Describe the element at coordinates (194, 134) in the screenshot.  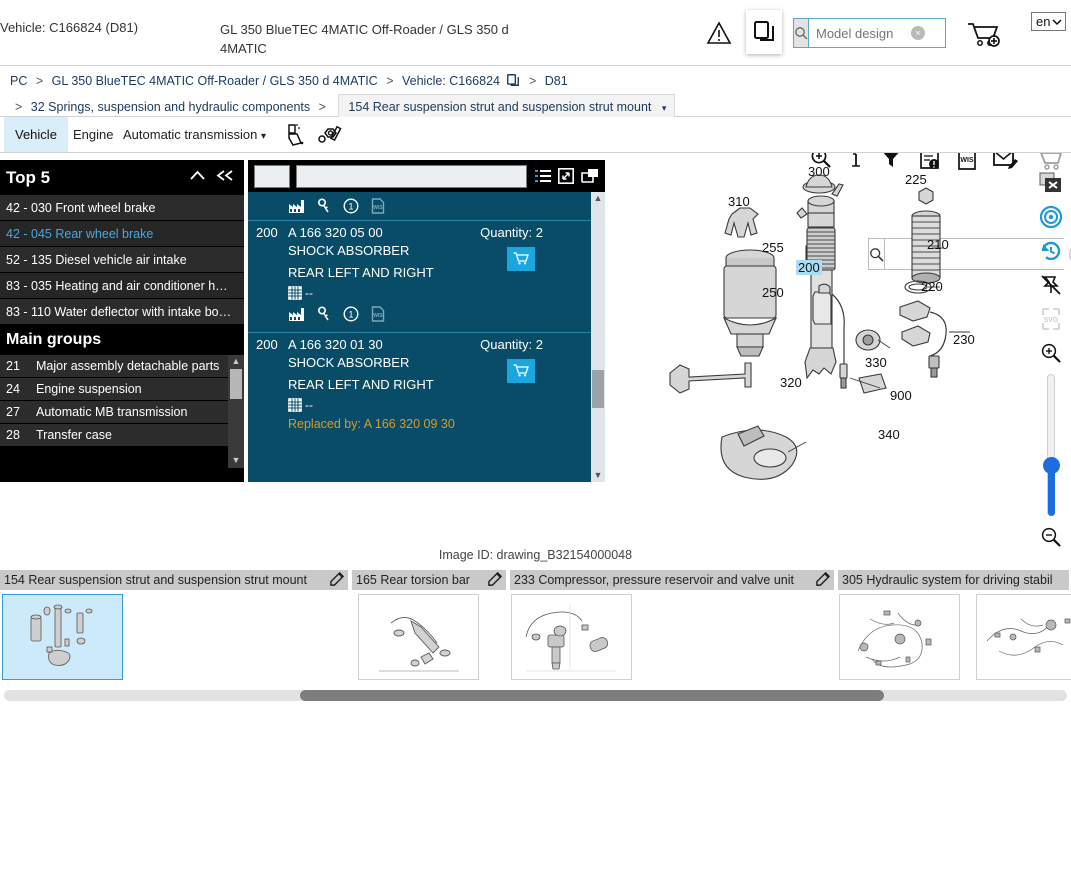
I see `tab-automatic-transmission: Automatic transmission ▾` at that location.